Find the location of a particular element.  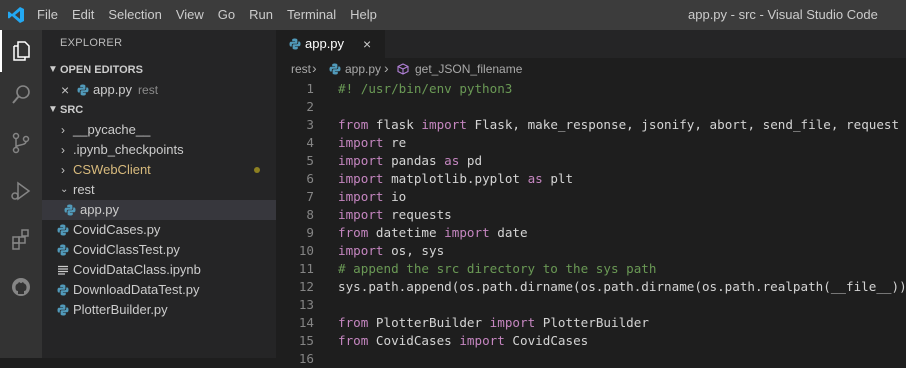

tree-item-label: DownloadDataTest.py is located at coordinates (136, 289).